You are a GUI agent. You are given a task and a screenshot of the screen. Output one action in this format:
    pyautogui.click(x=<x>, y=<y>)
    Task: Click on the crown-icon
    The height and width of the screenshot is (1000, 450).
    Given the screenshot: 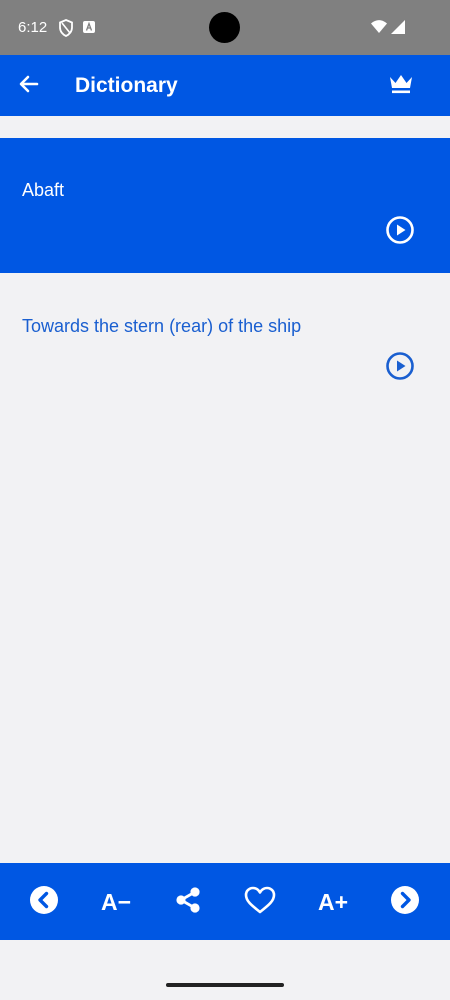 What is the action you would take?
    pyautogui.click(x=401, y=86)
    